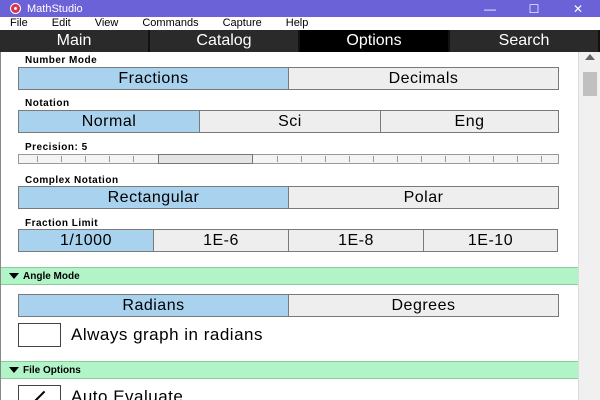 This screenshot has width=600, height=400. What do you see at coordinates (290, 276) in the screenshot?
I see `angle-mode-header: Angle Mode` at bounding box center [290, 276].